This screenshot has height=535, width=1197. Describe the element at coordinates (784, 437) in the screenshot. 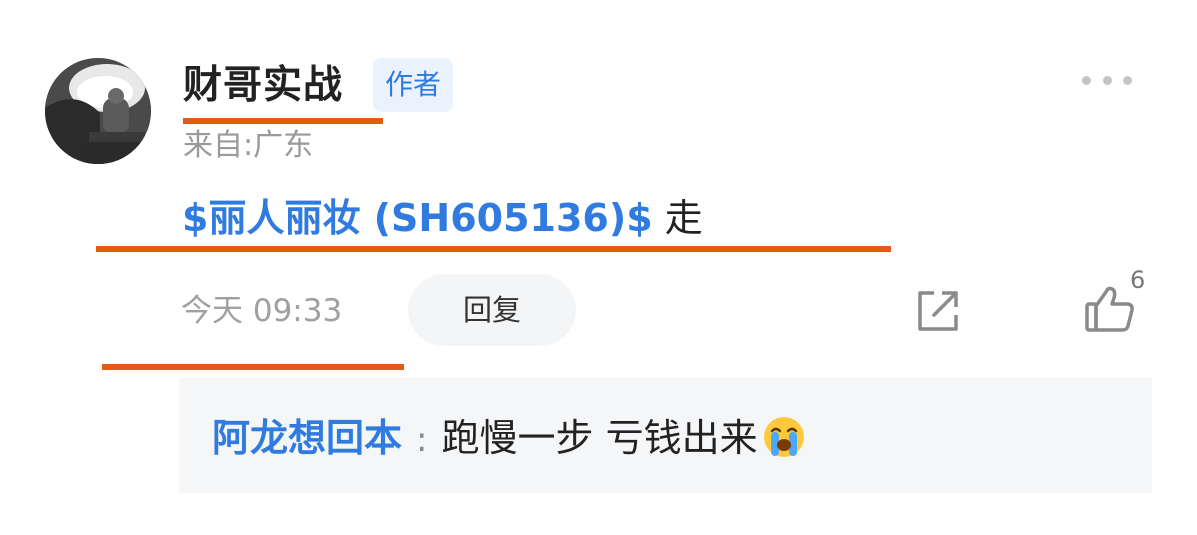

I see `crying-face-emoji` at that location.